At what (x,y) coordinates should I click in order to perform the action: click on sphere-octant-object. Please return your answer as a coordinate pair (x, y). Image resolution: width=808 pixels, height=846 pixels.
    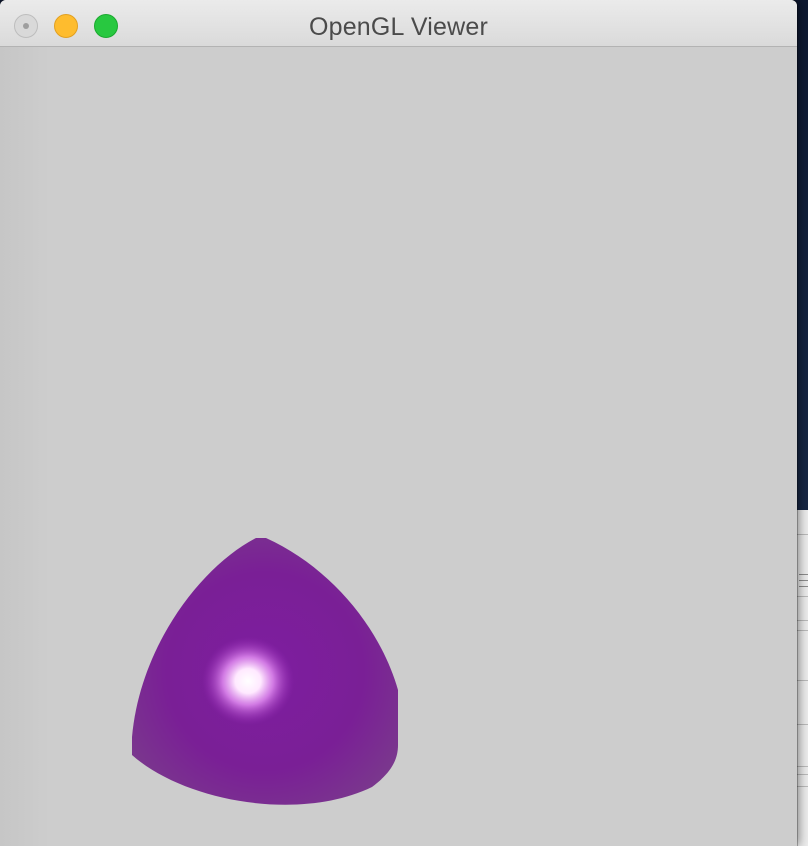
    Looking at the image, I should click on (265, 671).